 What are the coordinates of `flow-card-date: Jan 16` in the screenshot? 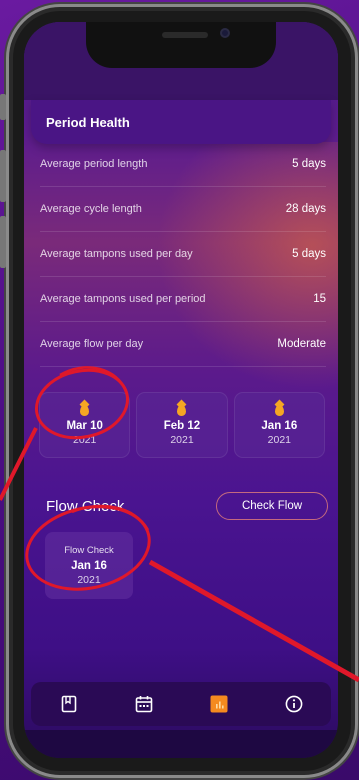 It's located at (89, 566).